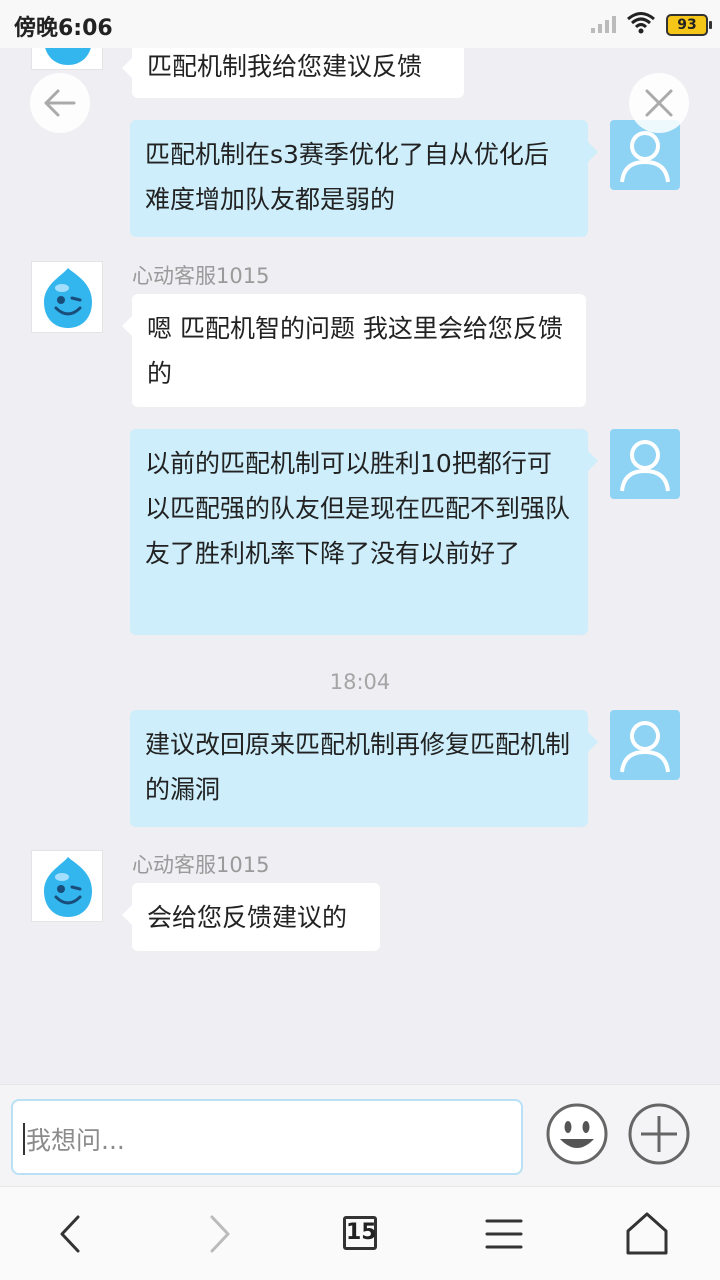 This screenshot has width=720, height=1280. What do you see at coordinates (603, 24) in the screenshot?
I see `signal-icon` at bounding box center [603, 24].